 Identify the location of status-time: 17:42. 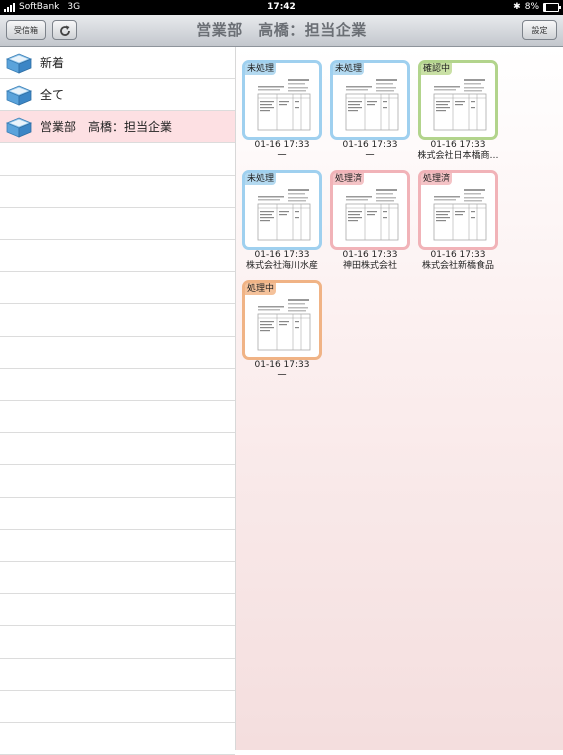
(281, 7).